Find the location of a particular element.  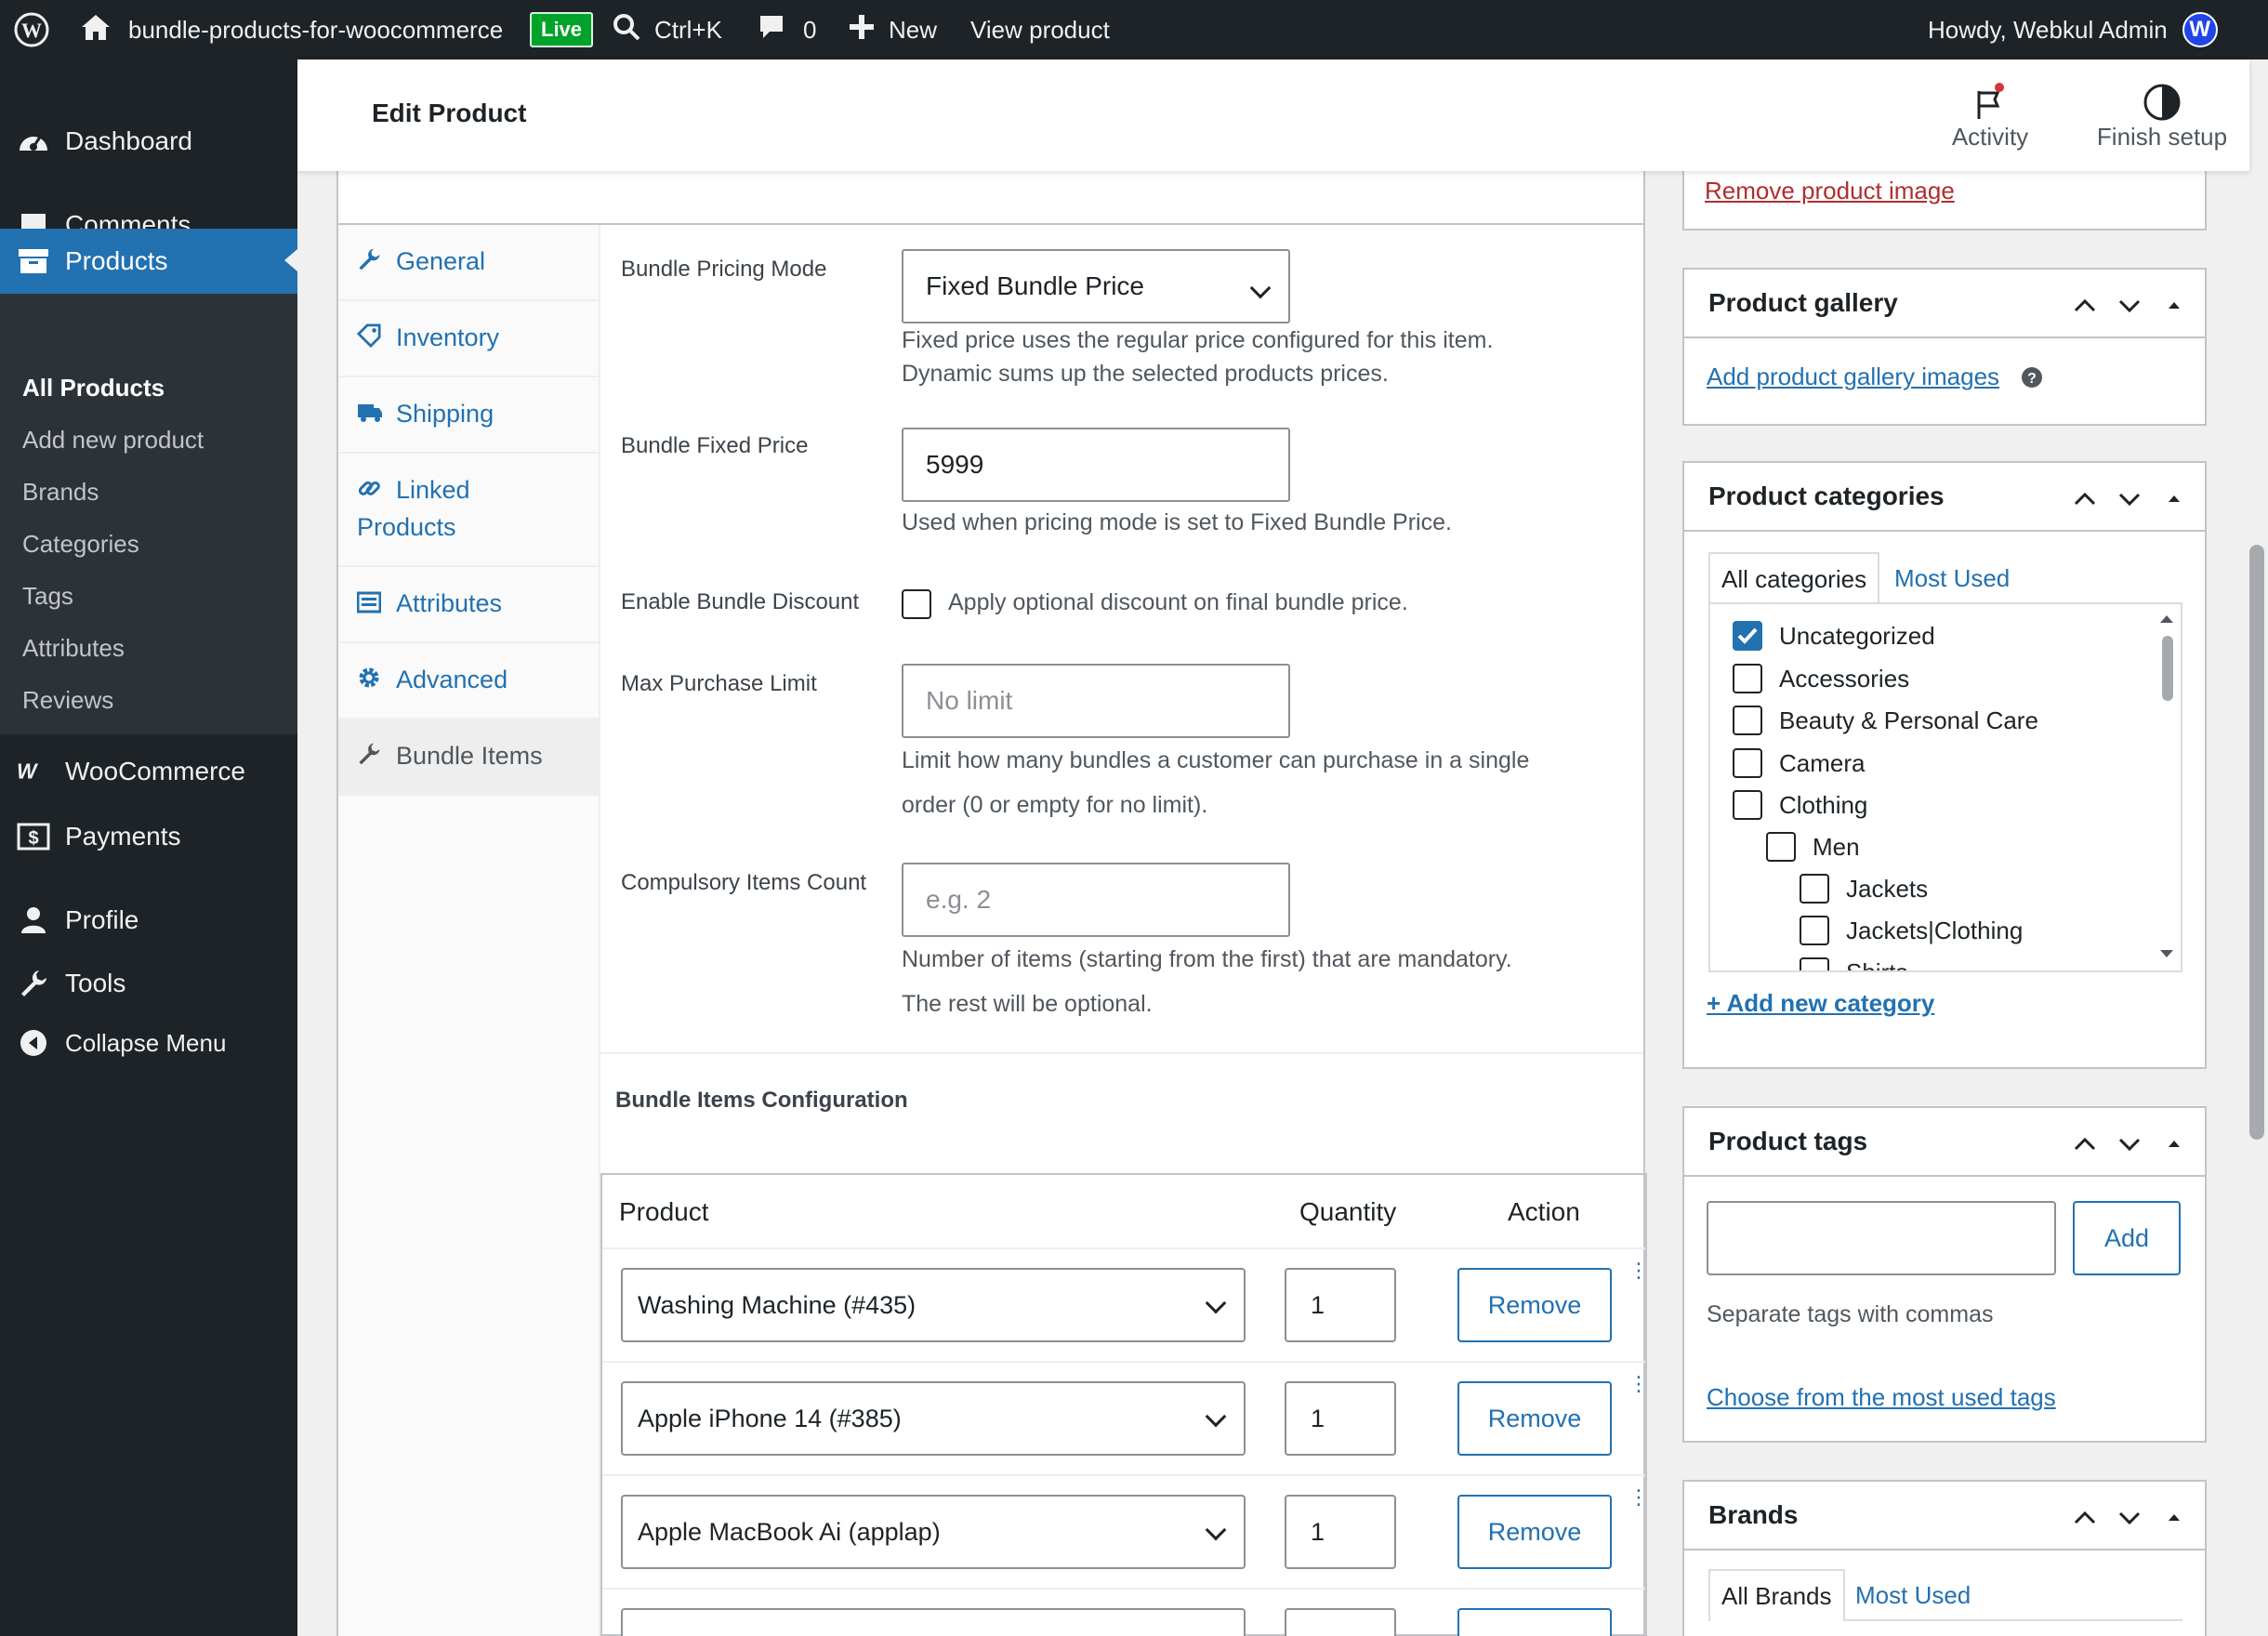

tab-shipping: Shipping is located at coordinates (468, 416).